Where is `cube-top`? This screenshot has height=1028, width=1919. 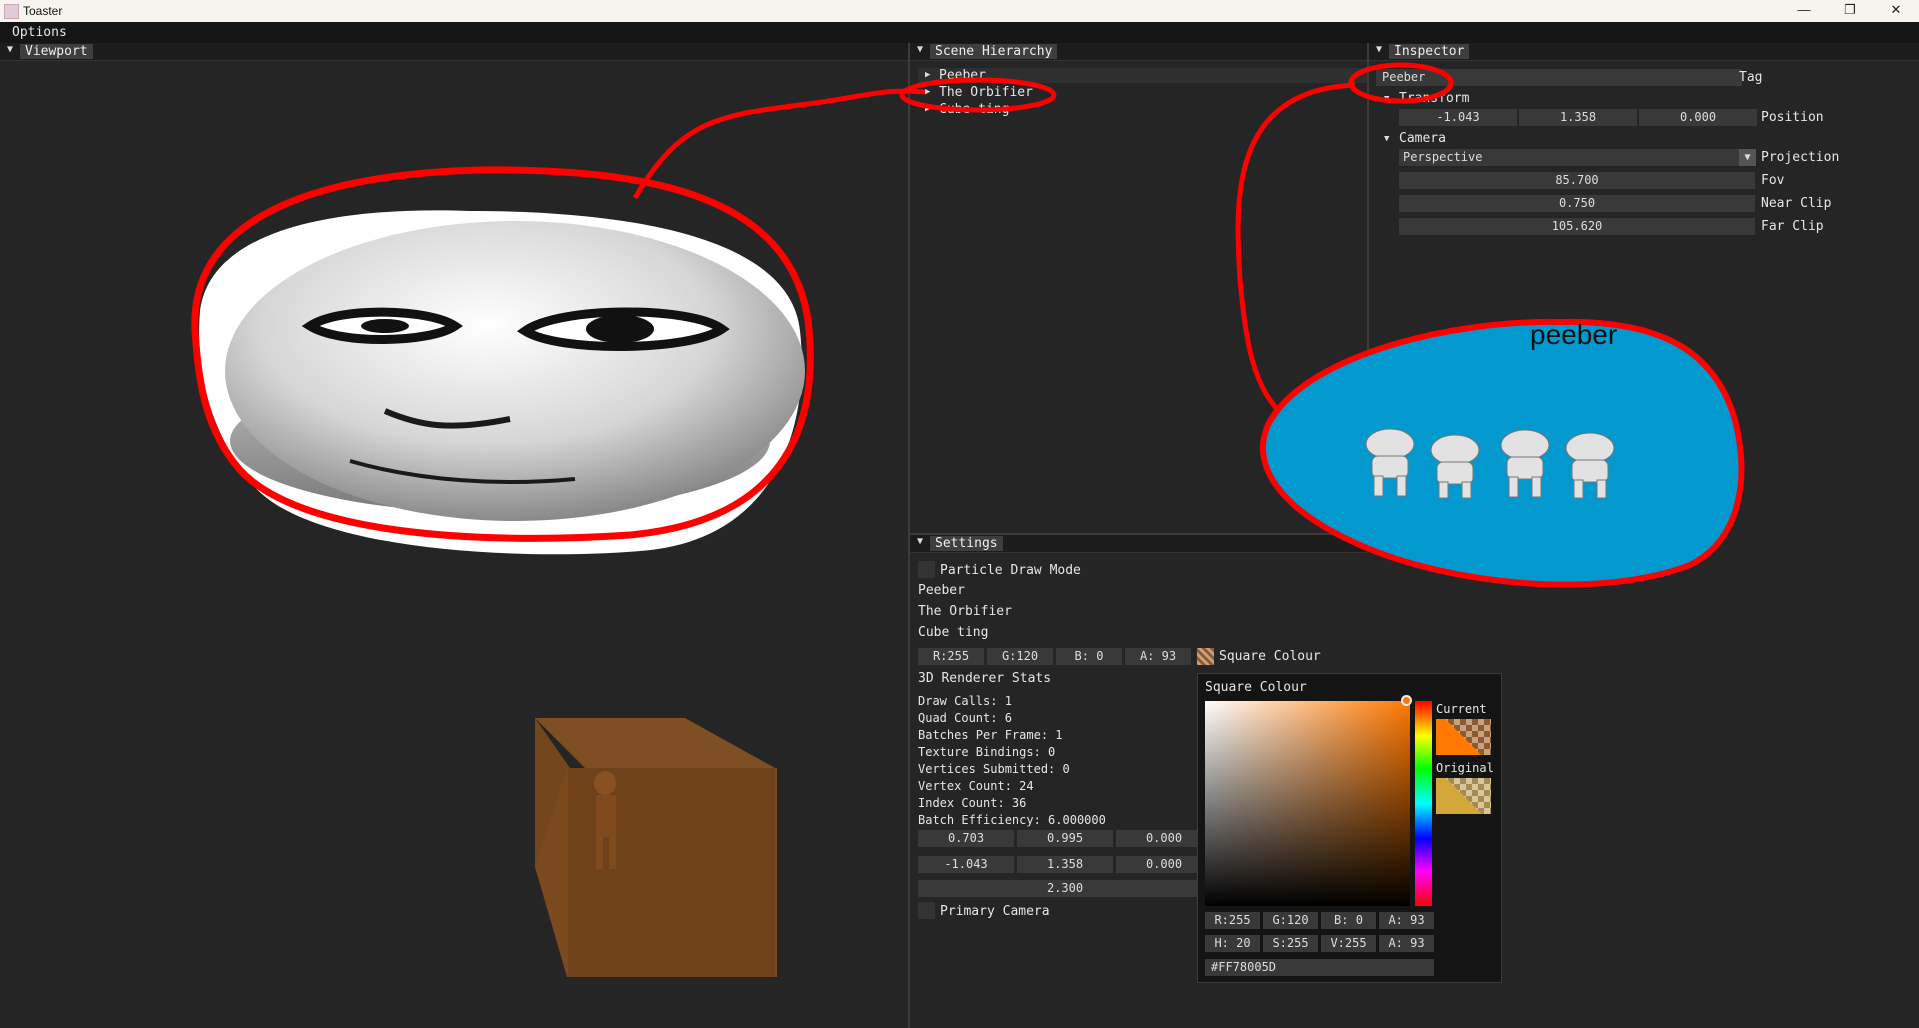 cube-top is located at coordinates (655, 743).